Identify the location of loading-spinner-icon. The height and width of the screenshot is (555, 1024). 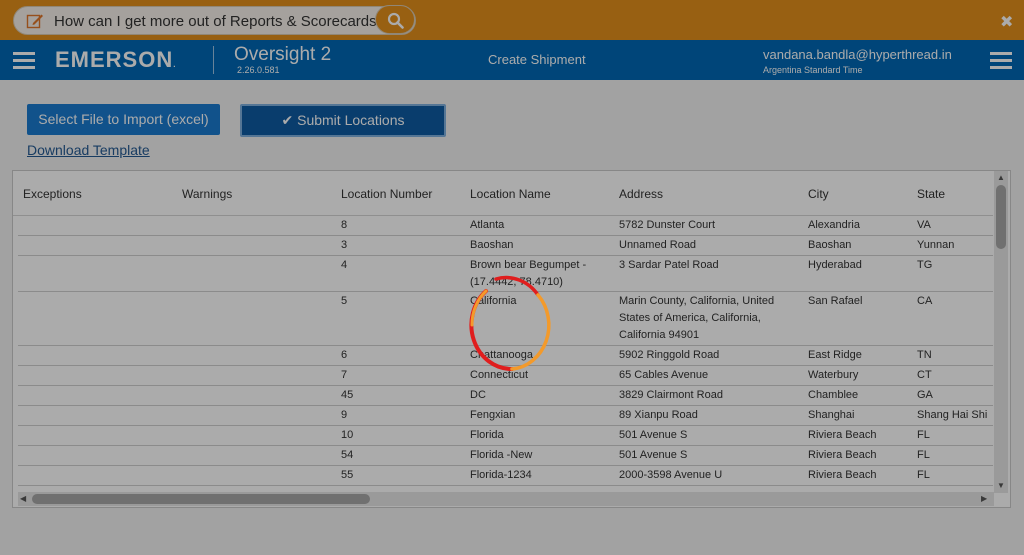
(510, 323).